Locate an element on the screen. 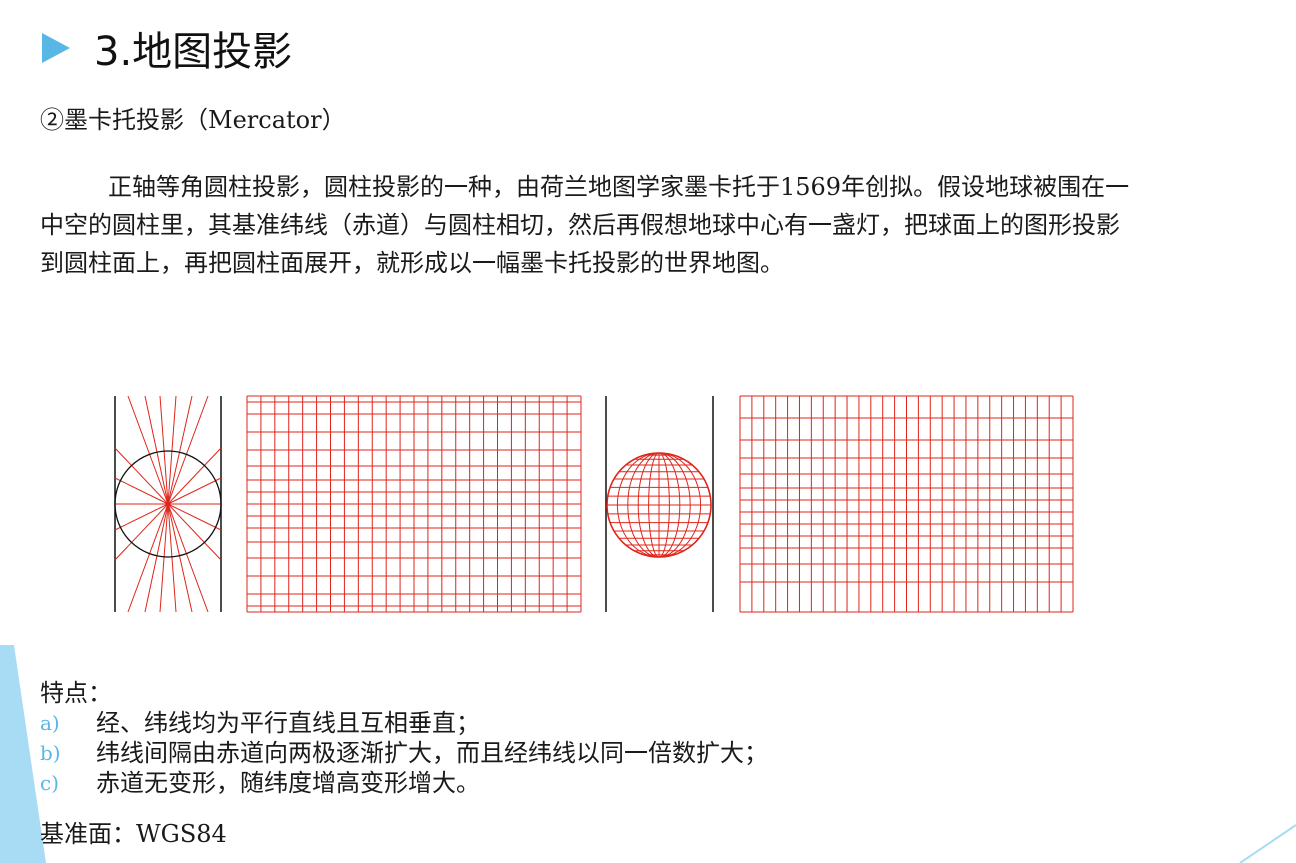 The width and height of the screenshot is (1296, 863). feature-item: c) 赤道无变形，随纬度增高变形增大。 is located at coordinates (404, 783).